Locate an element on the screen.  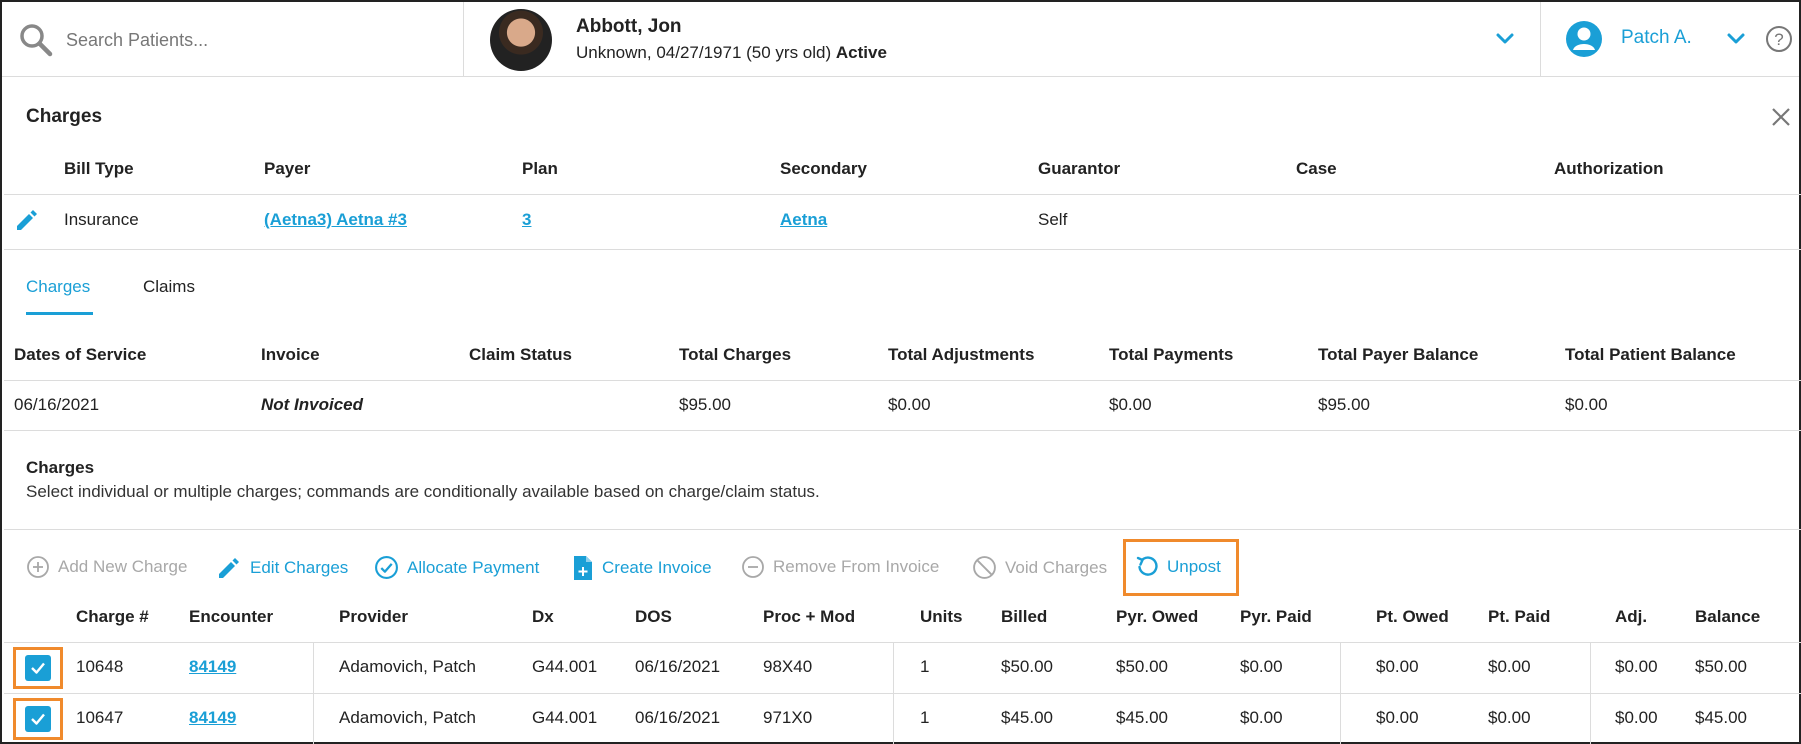
bill-header-payer: Payer is located at coordinates (287, 168).